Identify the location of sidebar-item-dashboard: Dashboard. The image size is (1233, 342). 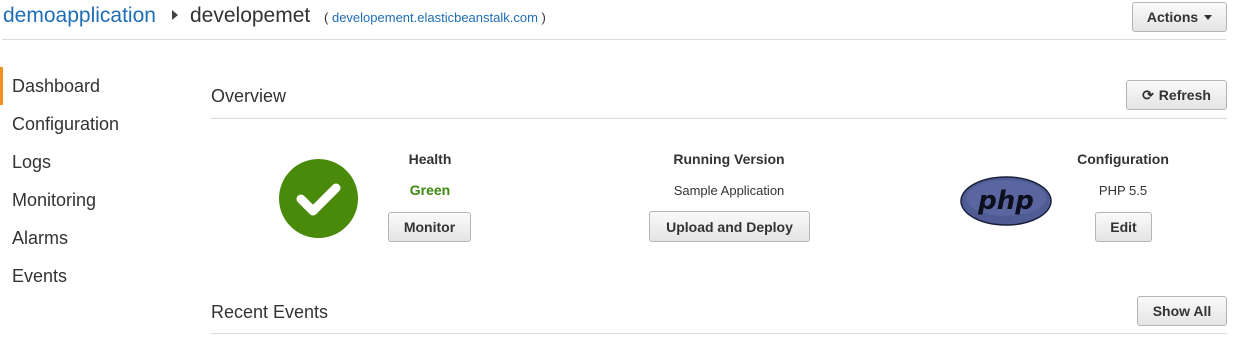
(95, 86).